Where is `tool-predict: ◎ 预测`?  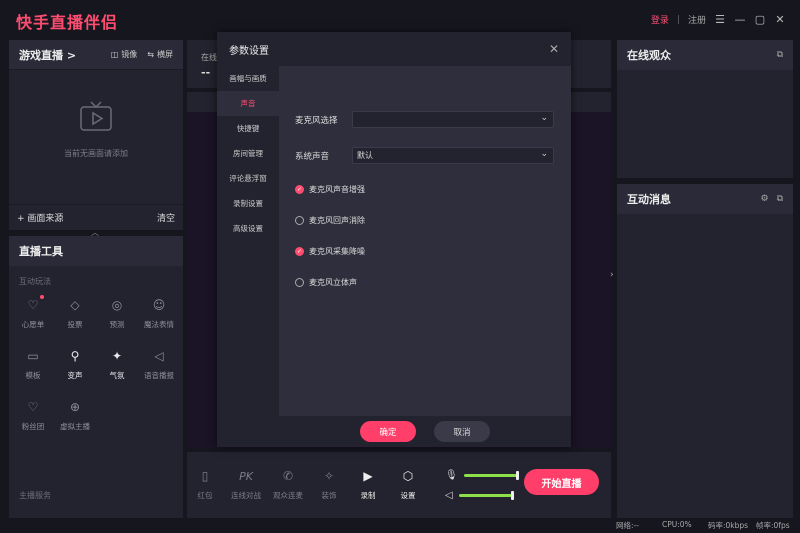
tool-predict: ◎ 预测 is located at coordinates (117, 313).